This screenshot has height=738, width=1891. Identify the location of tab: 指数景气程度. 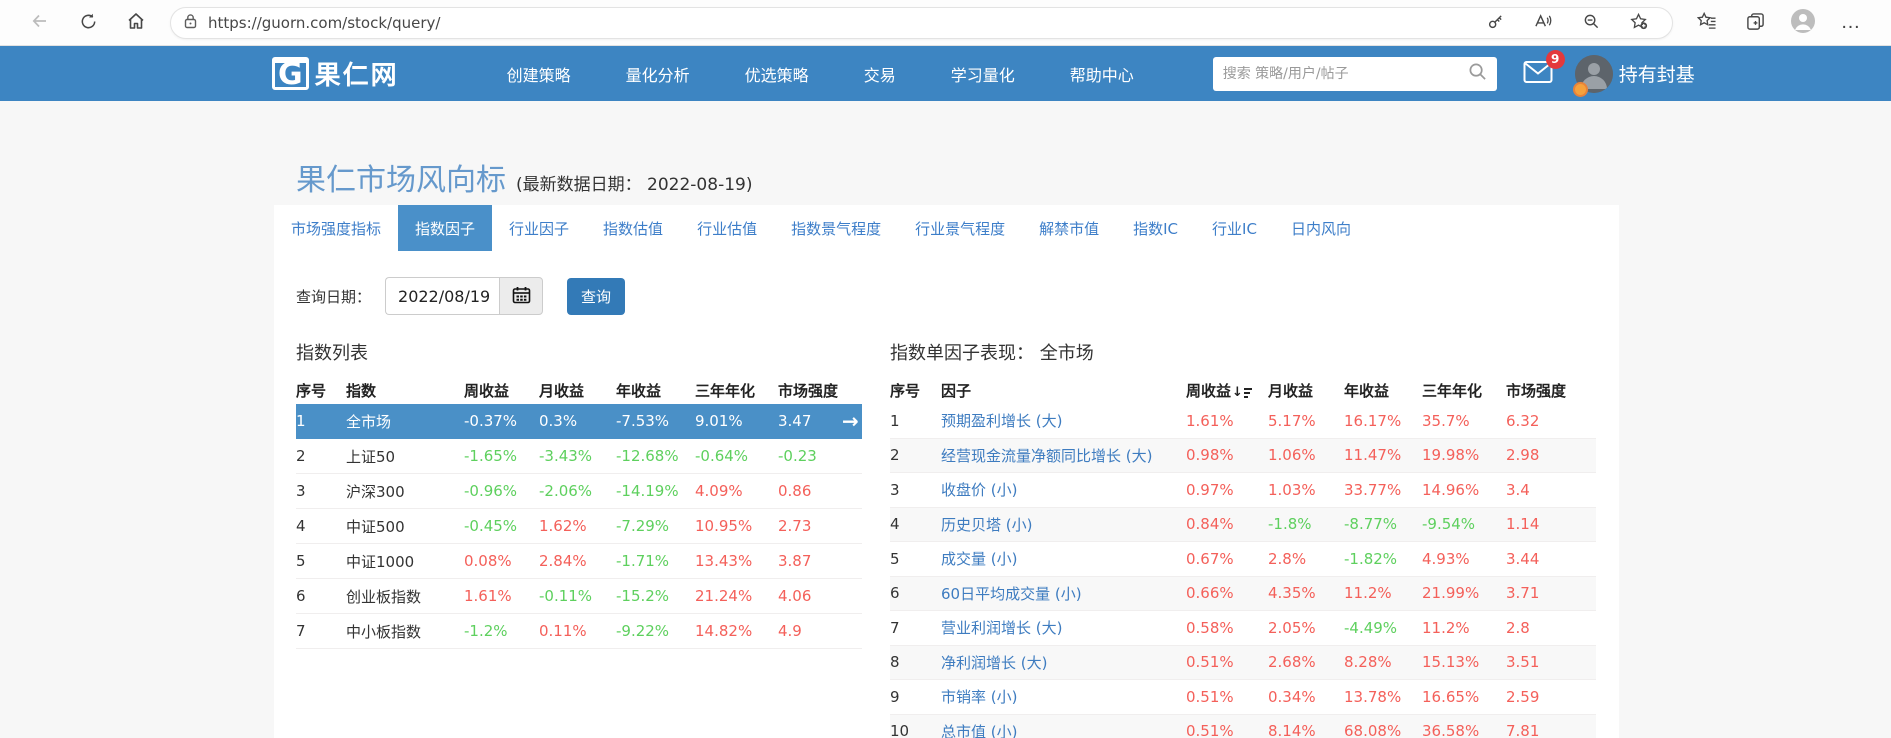
(836, 228).